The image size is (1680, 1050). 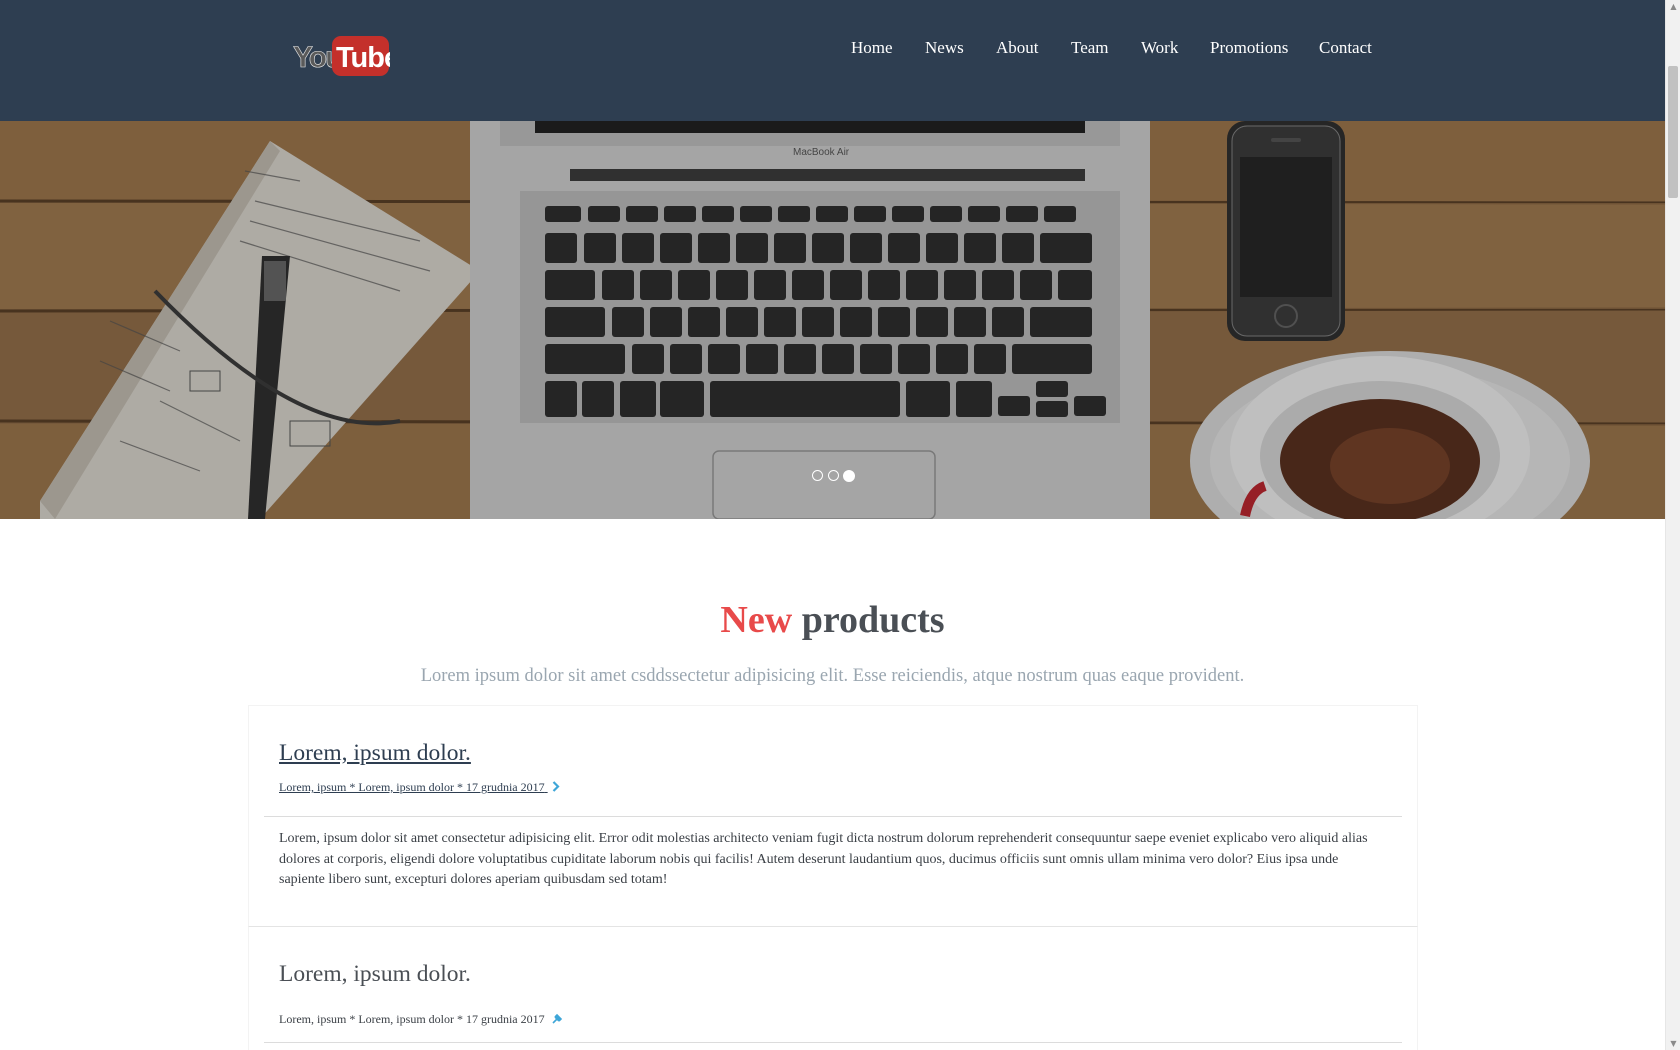 What do you see at coordinates (756, 620) in the screenshot?
I see `section-title-accent: New` at bounding box center [756, 620].